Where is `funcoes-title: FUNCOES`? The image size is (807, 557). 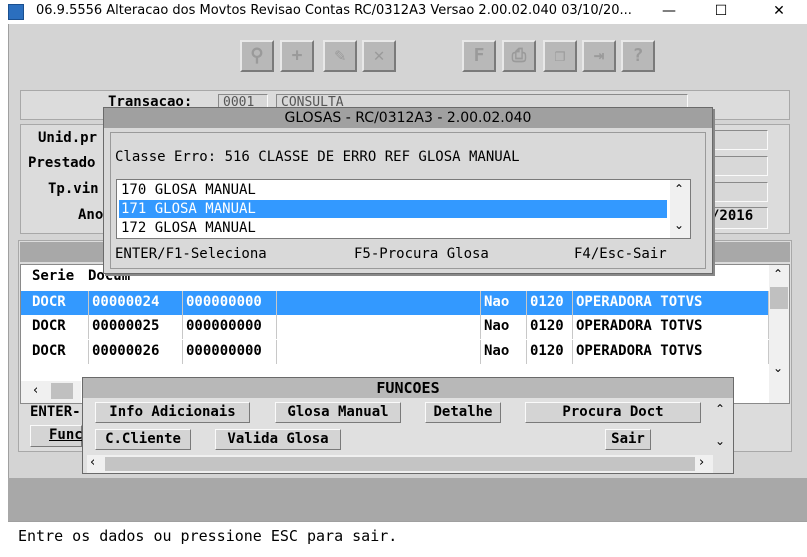
funcoes-title: FUNCOES is located at coordinates (408, 388).